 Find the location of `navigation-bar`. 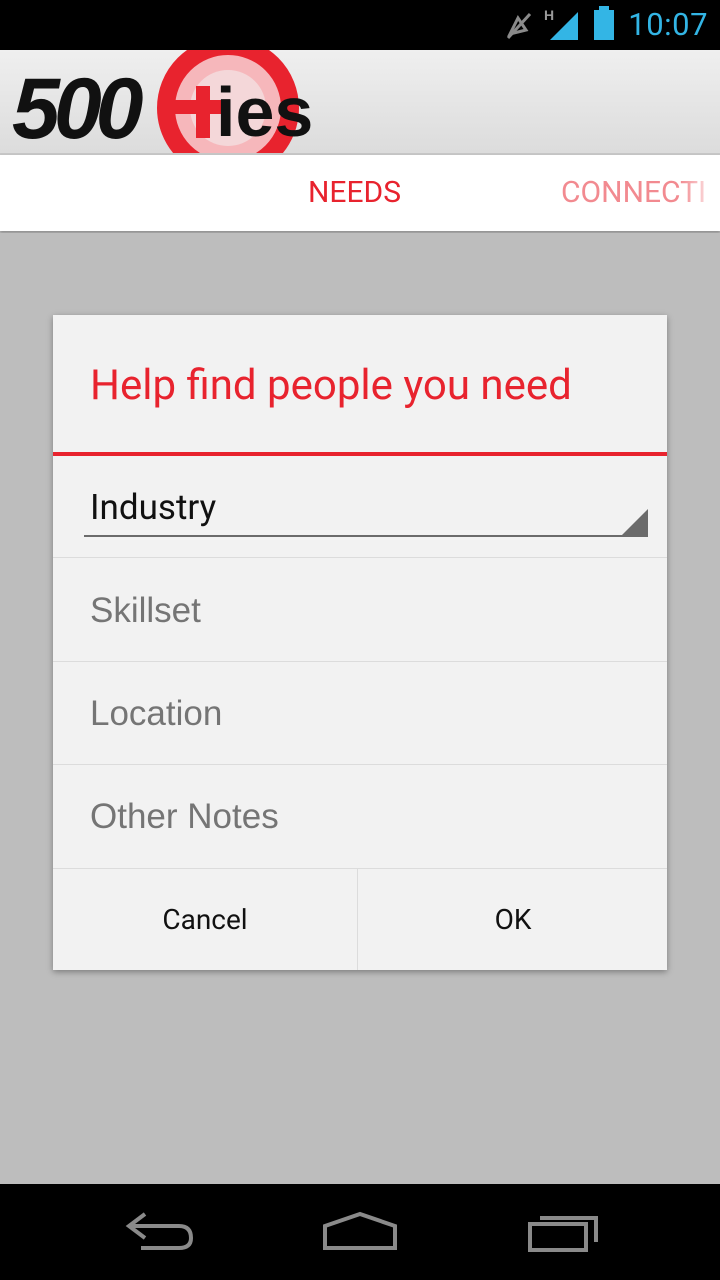

navigation-bar is located at coordinates (360, 1232).